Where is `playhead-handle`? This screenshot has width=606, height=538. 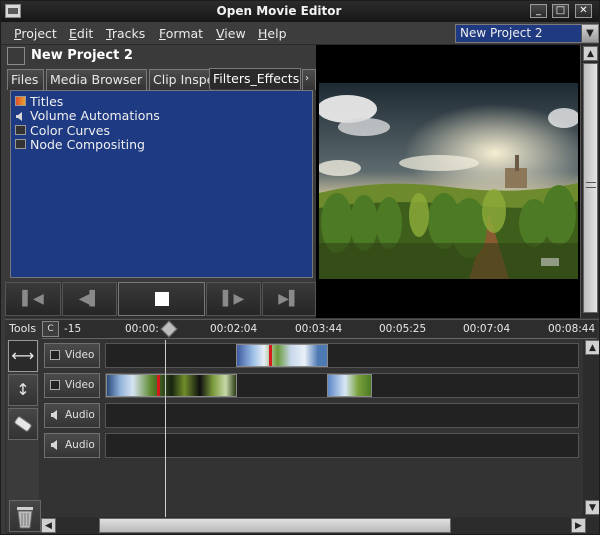
playhead-handle is located at coordinates (169, 329).